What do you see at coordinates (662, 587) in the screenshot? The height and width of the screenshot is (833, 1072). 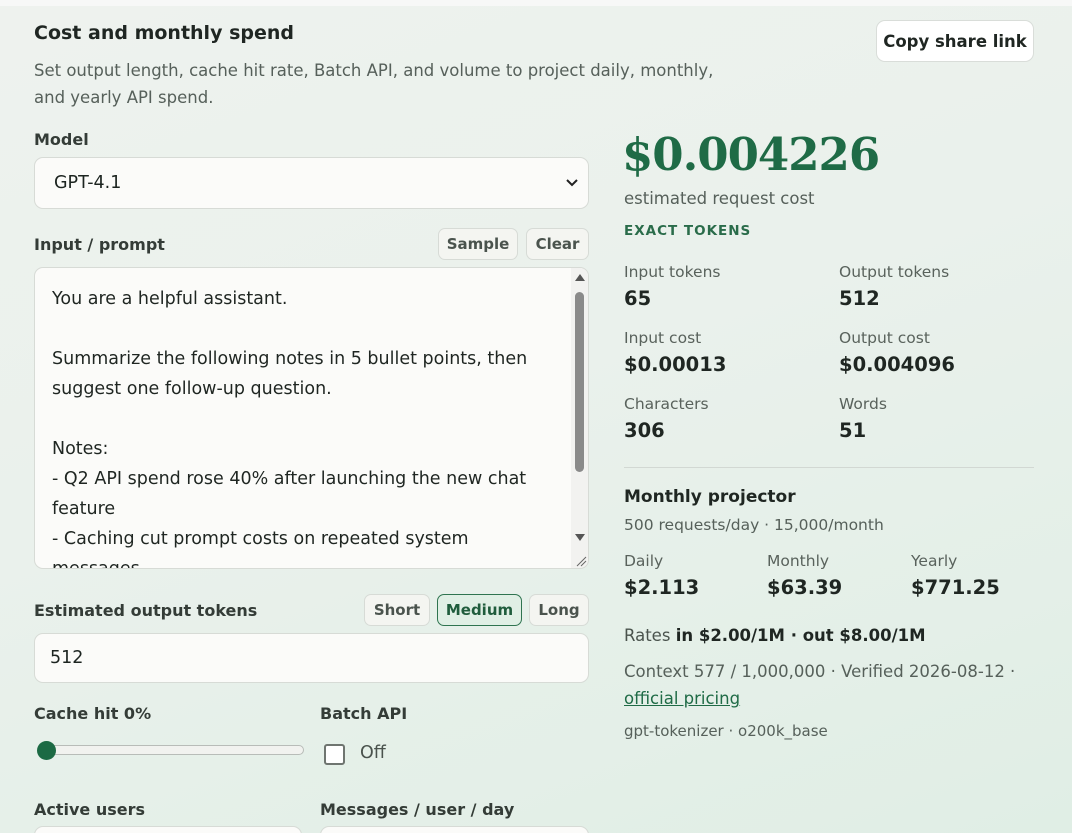 I see `projection-value: $2.113` at bounding box center [662, 587].